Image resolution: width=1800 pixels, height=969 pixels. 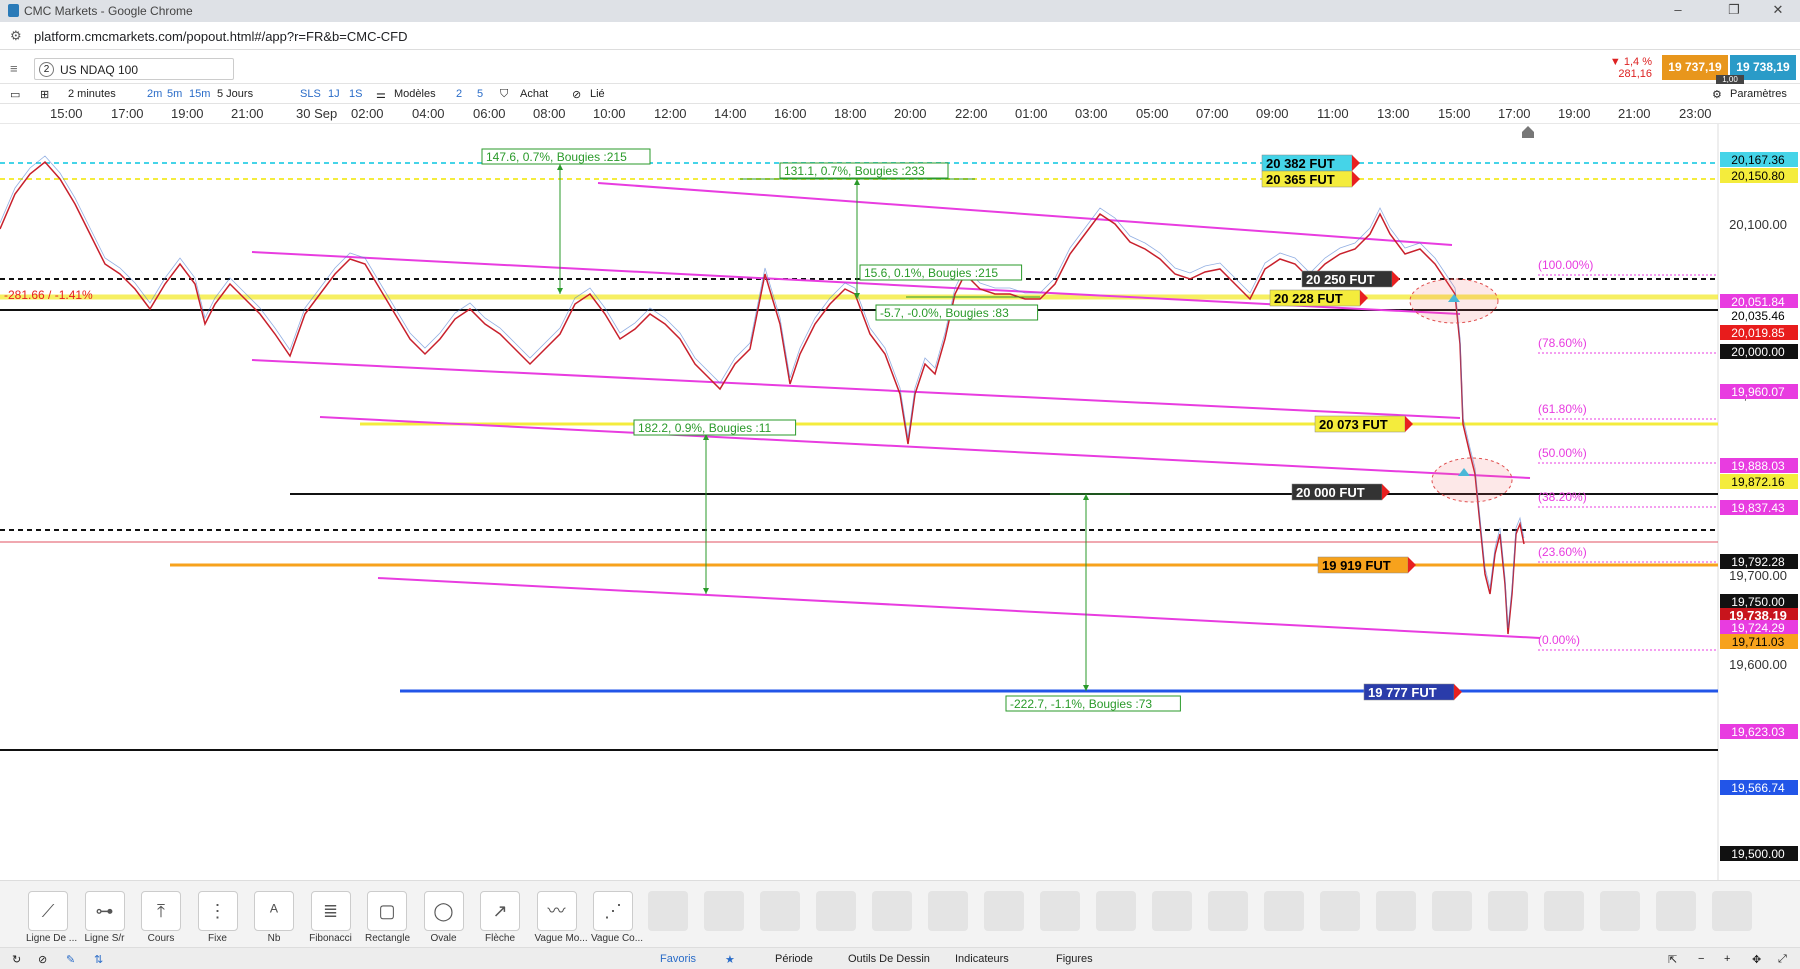 I want to click on fib-label: (0.00%), so click(x=1559, y=640).